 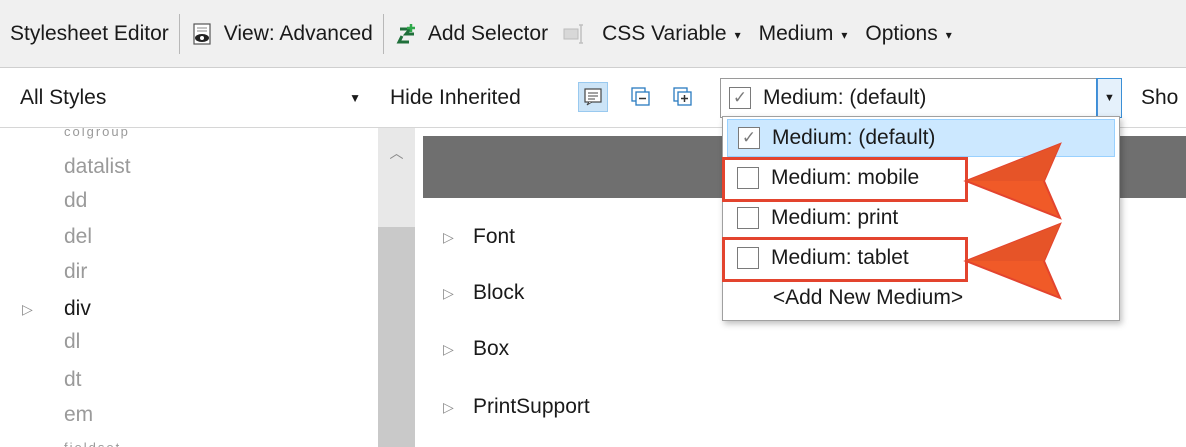 I want to click on add-selector-label: Add Selector, so click(x=488, y=33).